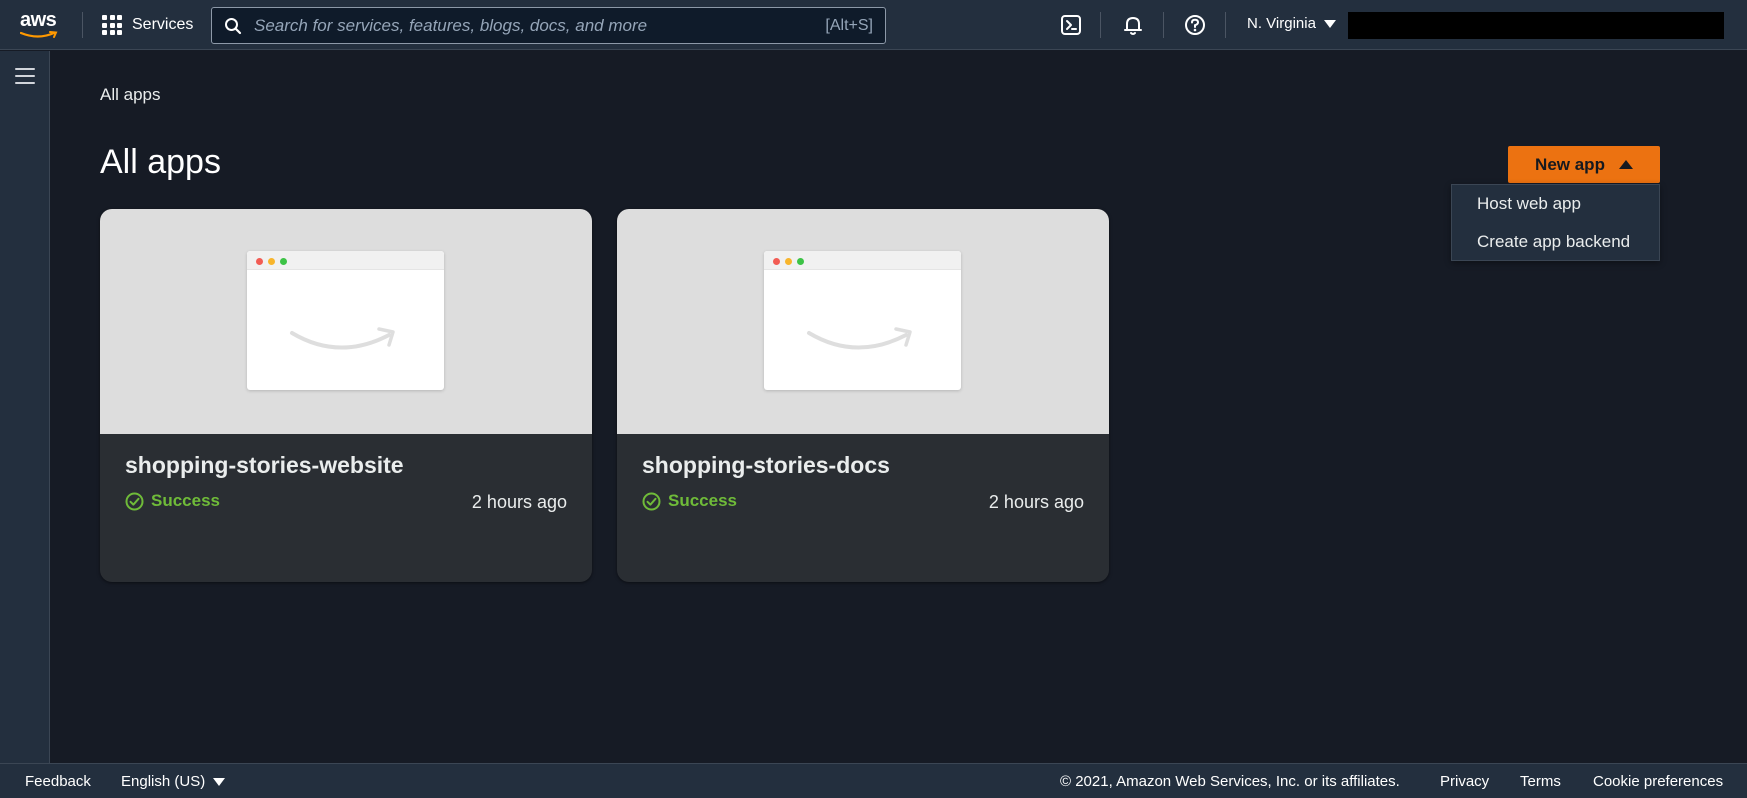  What do you see at coordinates (1536, 25) in the screenshot?
I see `account-menu-redacted` at bounding box center [1536, 25].